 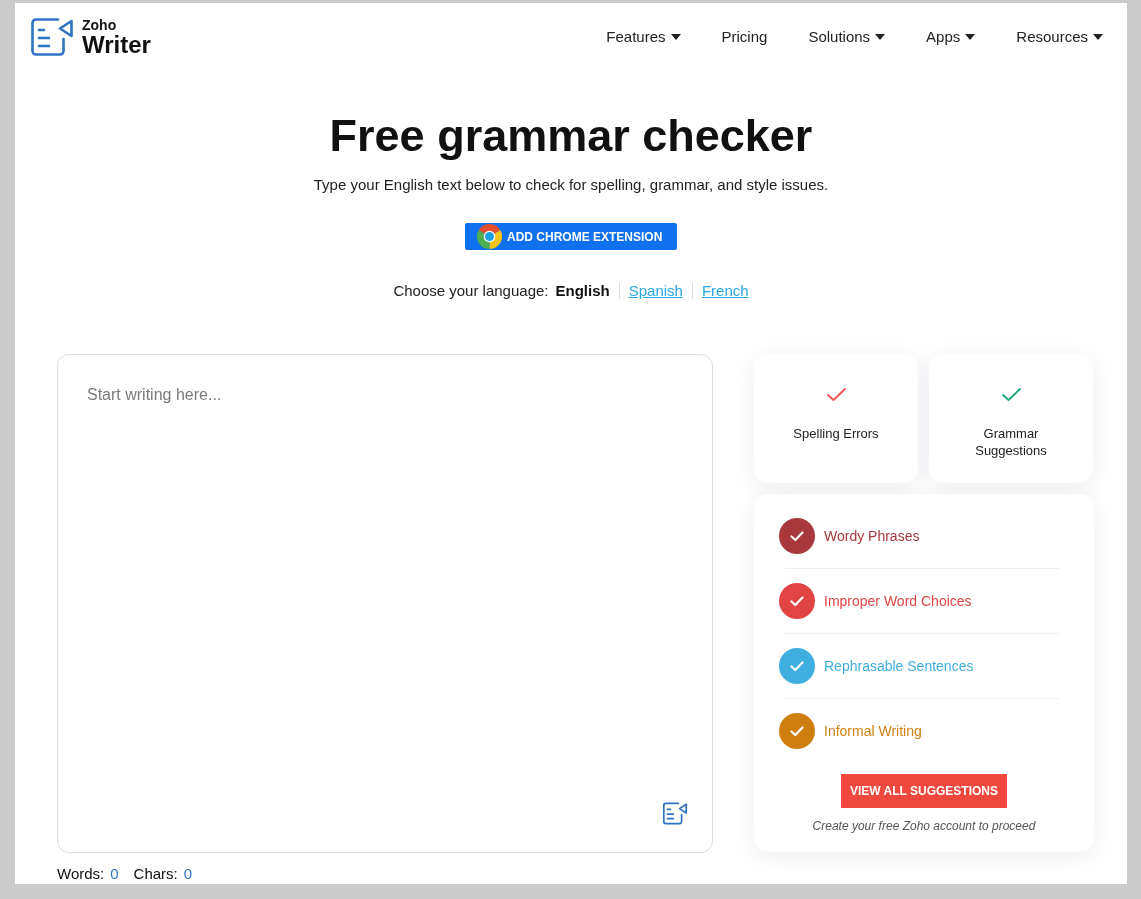 What do you see at coordinates (52, 37) in the screenshot?
I see `logo-icon` at bounding box center [52, 37].